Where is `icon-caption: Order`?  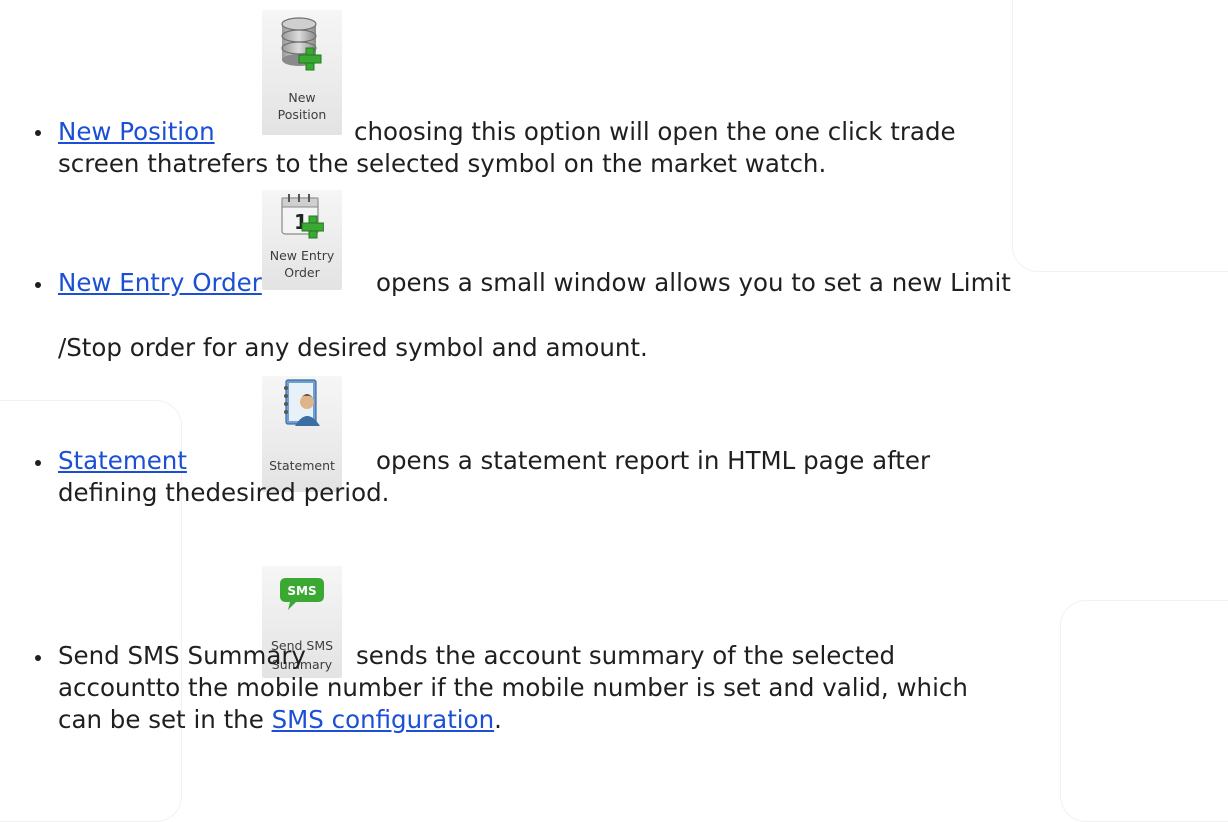
icon-caption: Order is located at coordinates (302, 272).